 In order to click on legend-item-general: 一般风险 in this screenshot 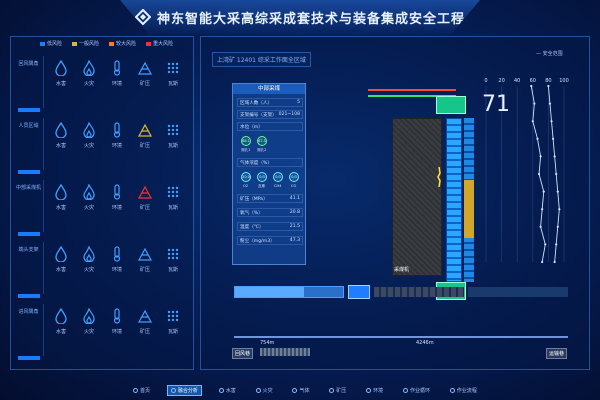, I will do `click(85, 43)`.